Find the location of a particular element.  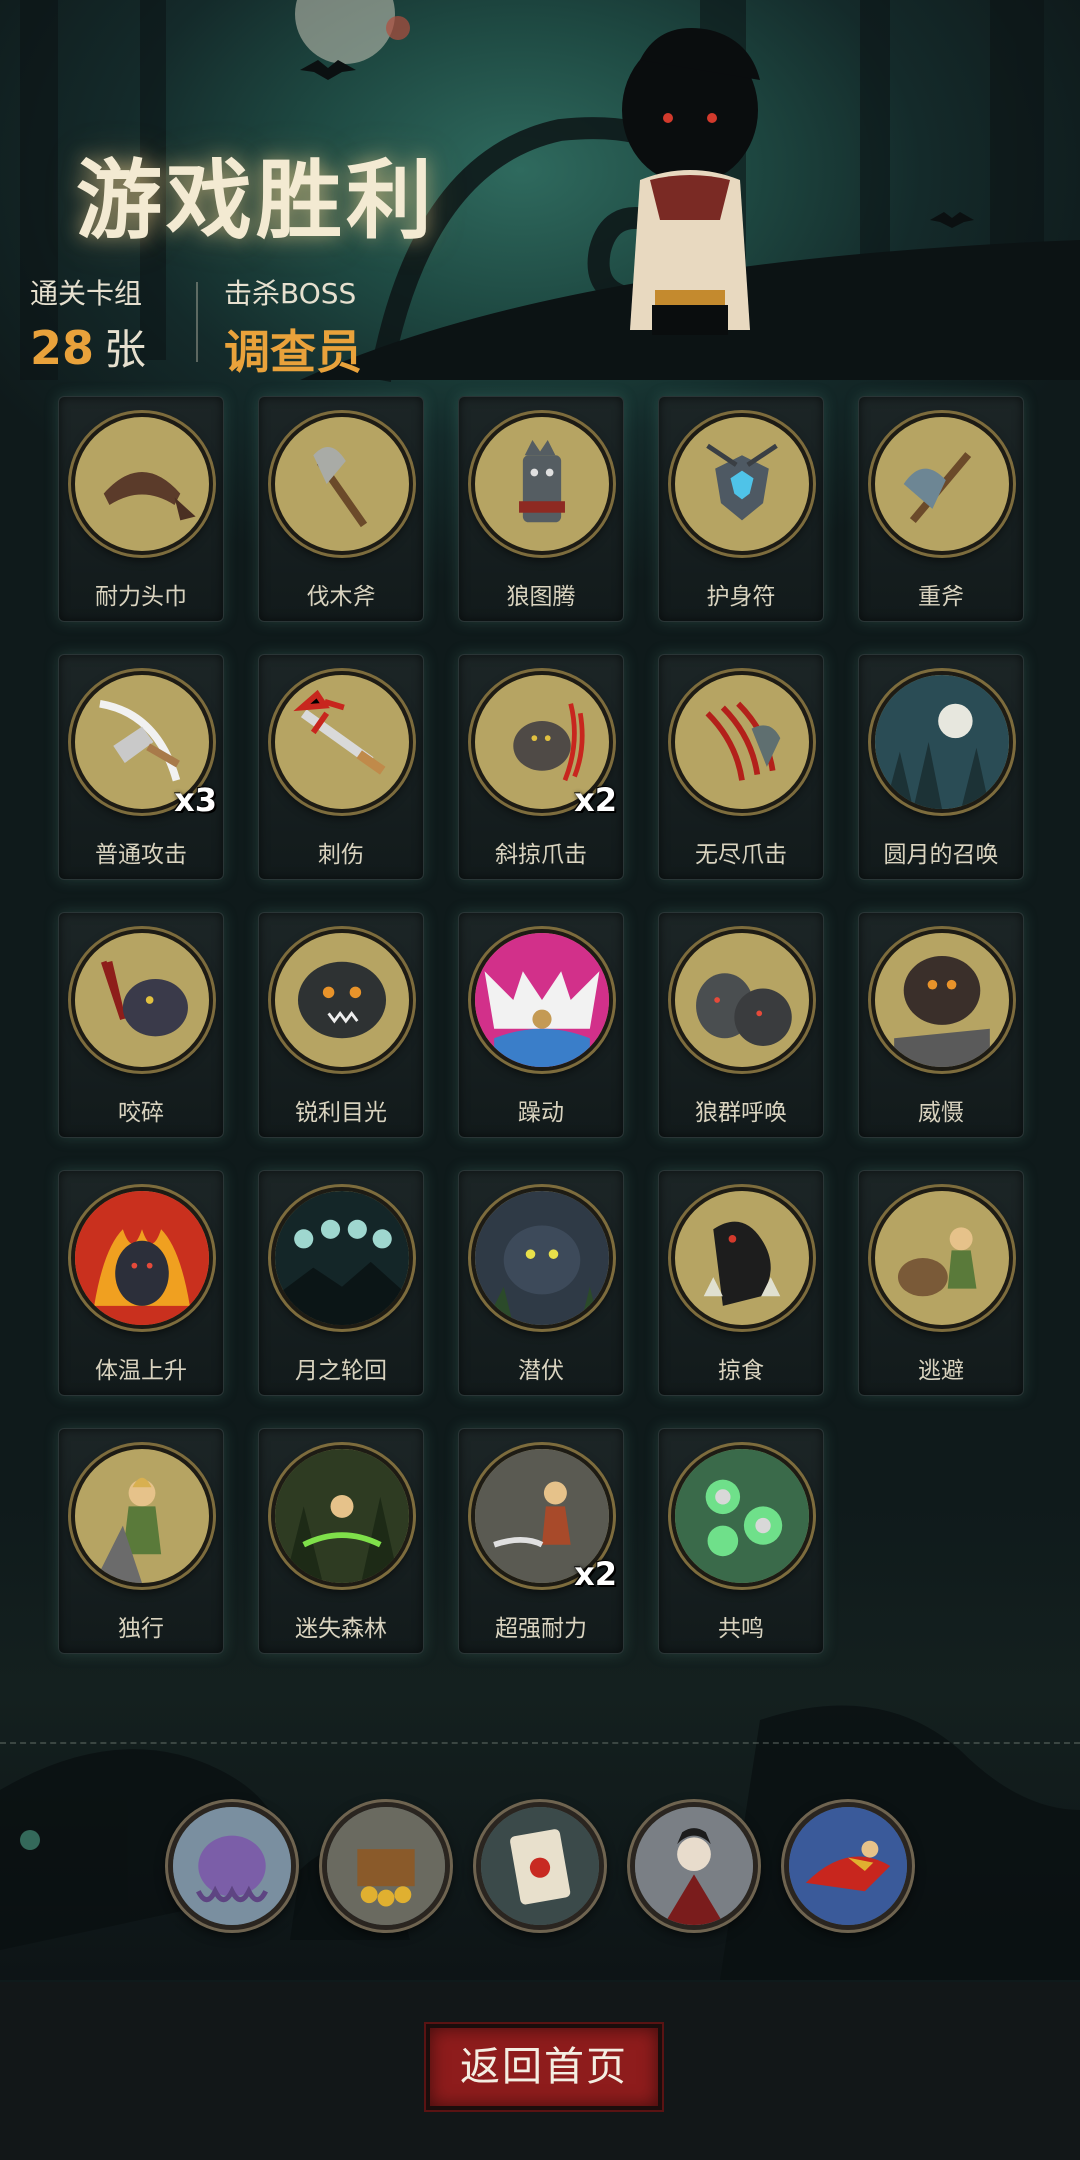

vampire-icon is located at coordinates (694, 1866).